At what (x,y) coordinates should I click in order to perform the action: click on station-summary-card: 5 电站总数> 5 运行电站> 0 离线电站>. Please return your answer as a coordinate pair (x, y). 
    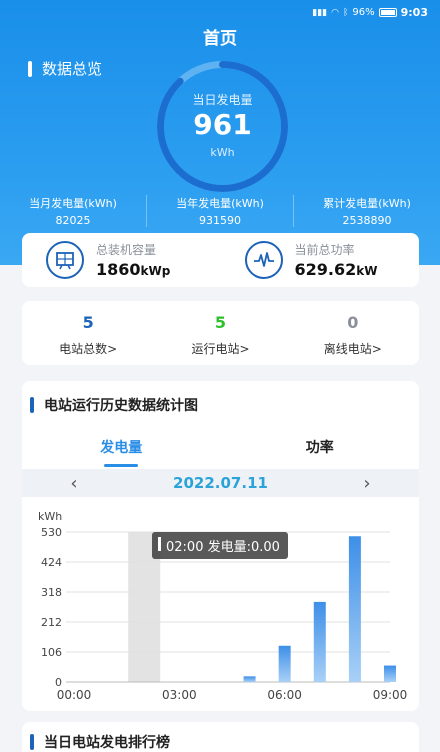
    Looking at the image, I should click on (220, 333).